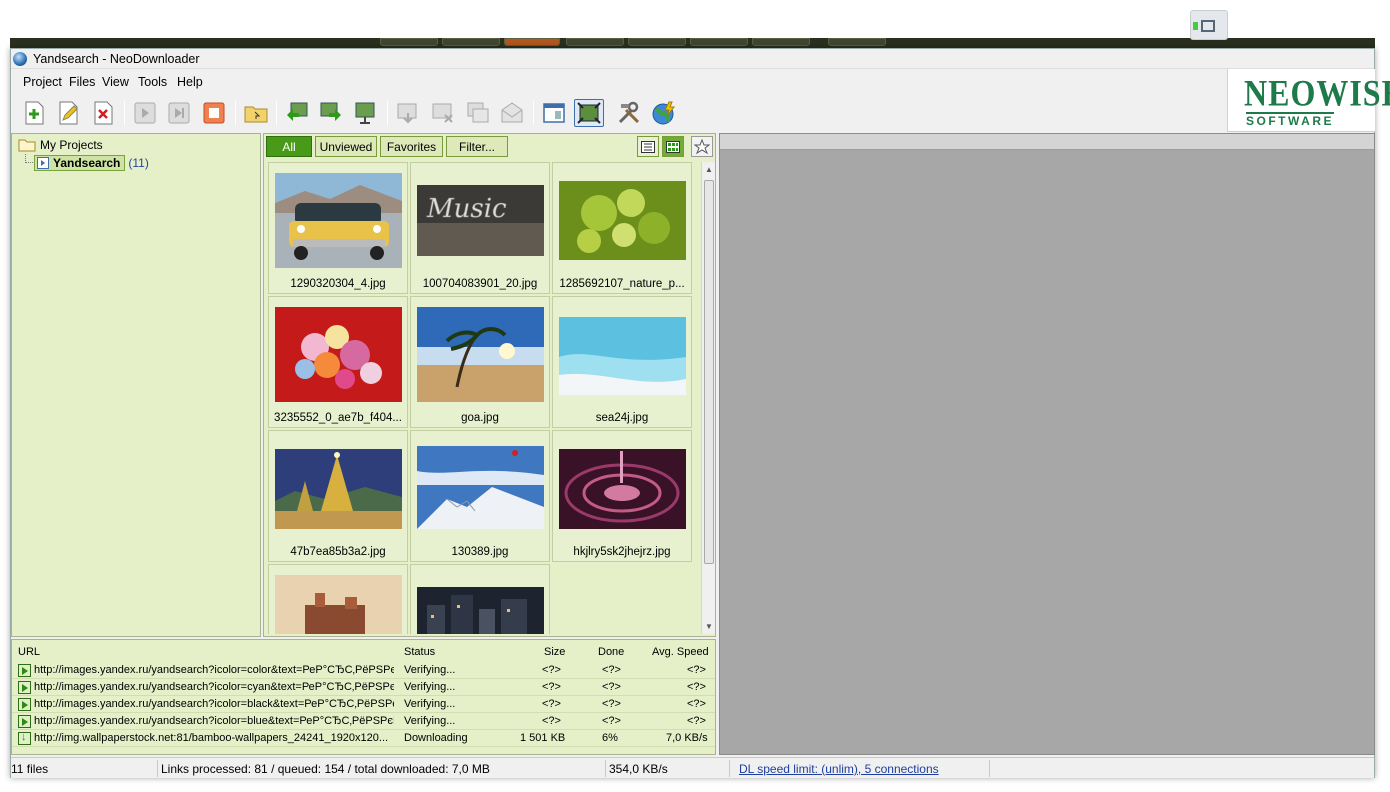 Image resolution: width=1390 pixels, height=792 pixels. What do you see at coordinates (619, 82) in the screenshot?
I see `menu-bar: Project Files View Tools Help` at bounding box center [619, 82].